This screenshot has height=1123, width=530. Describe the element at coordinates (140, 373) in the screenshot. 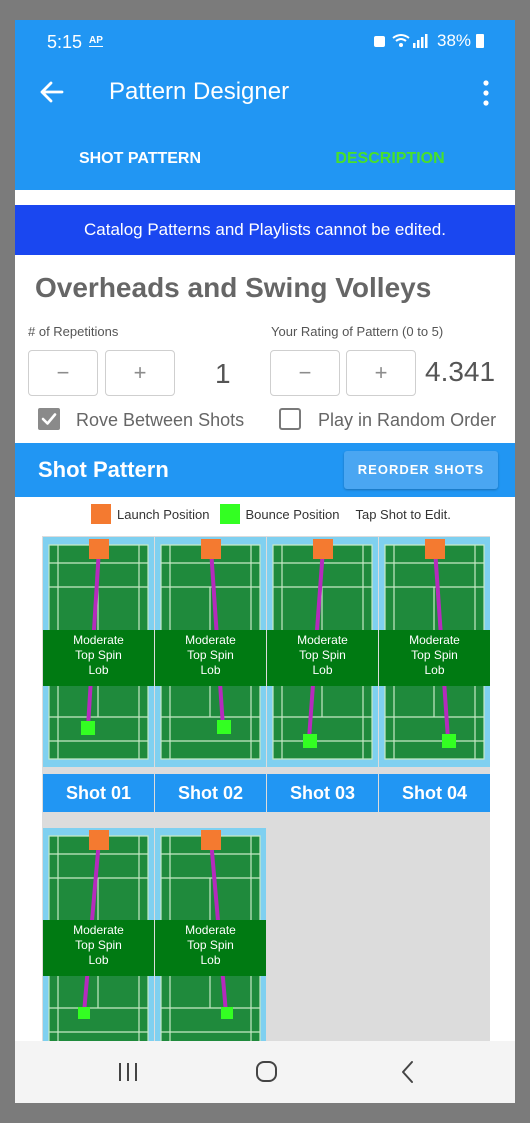

I see `repetitions-plus-button: +` at that location.